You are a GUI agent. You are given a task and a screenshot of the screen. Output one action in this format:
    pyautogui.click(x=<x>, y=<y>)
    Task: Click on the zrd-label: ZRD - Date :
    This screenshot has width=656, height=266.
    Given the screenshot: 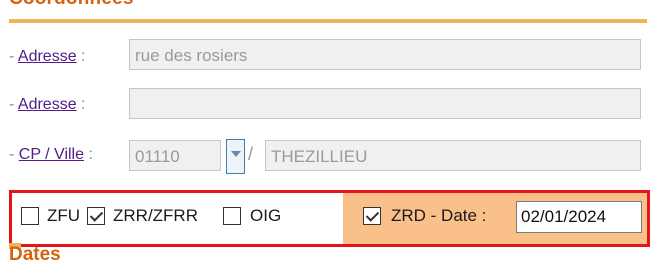 What is the action you would take?
    pyautogui.click(x=439, y=215)
    